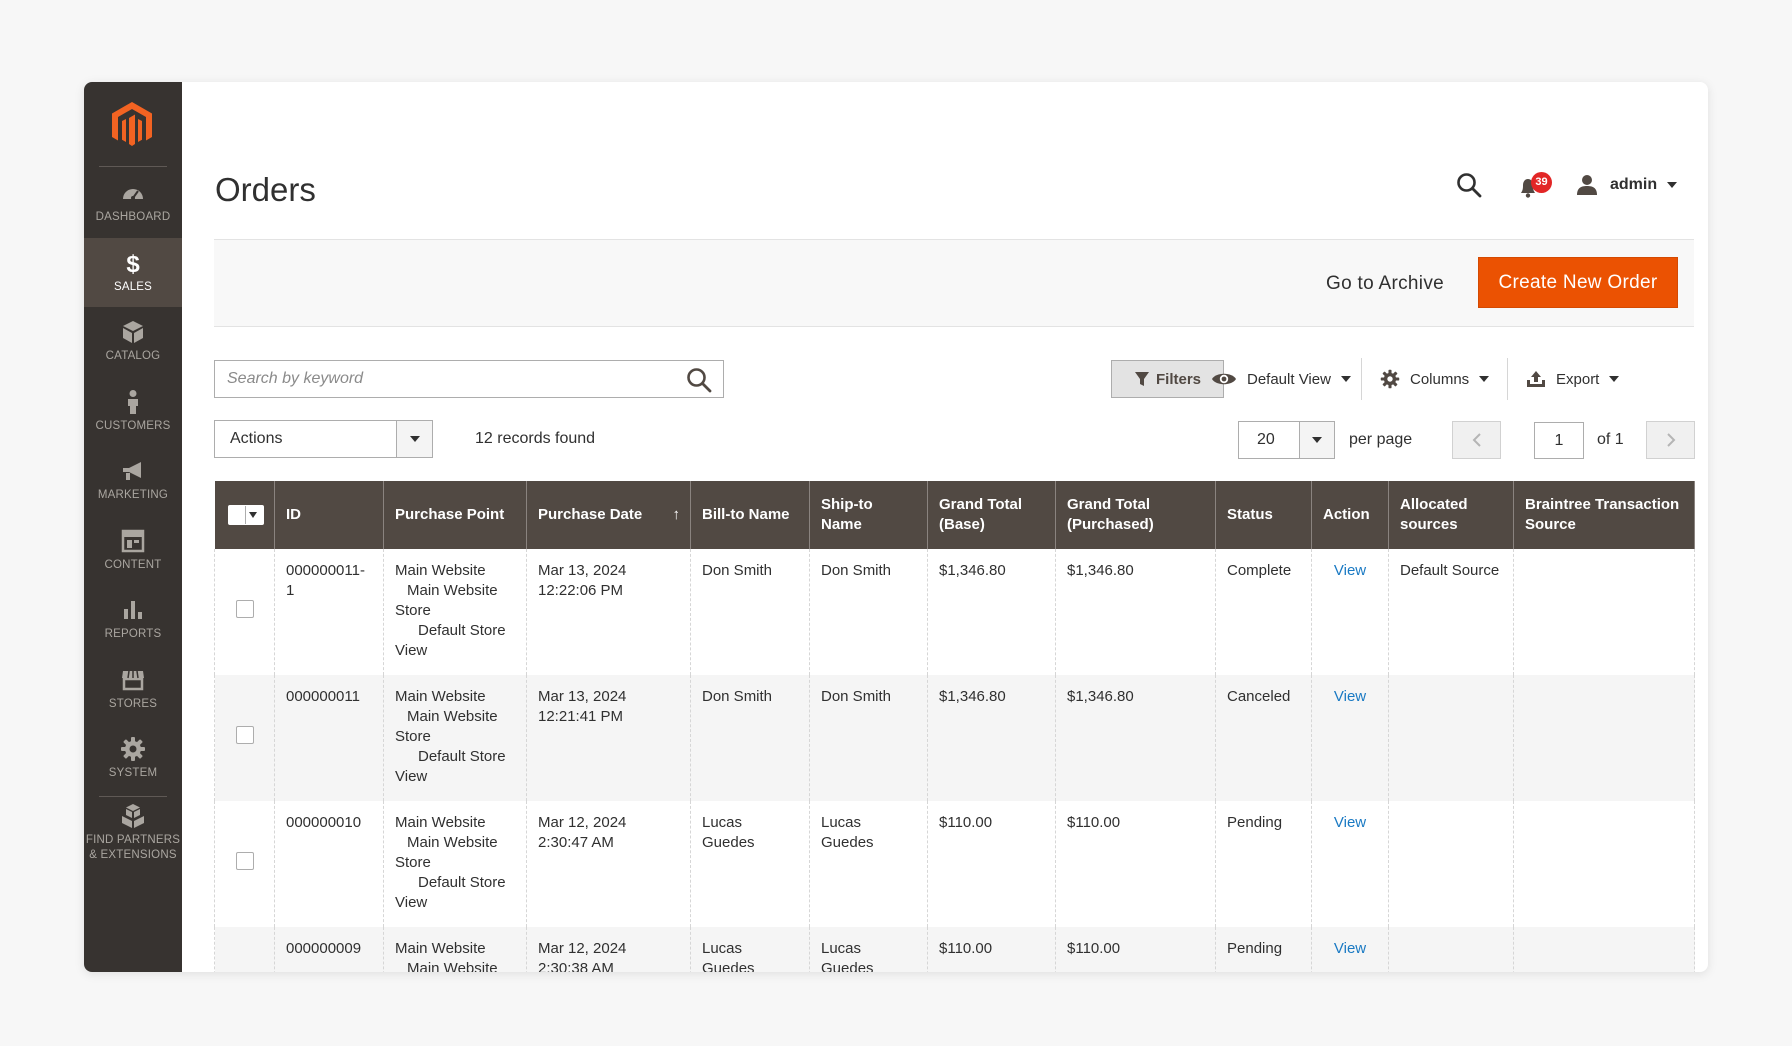 The height and width of the screenshot is (1046, 1792). Describe the element at coordinates (329, 515) in the screenshot. I see `column-header-id: ID` at that location.